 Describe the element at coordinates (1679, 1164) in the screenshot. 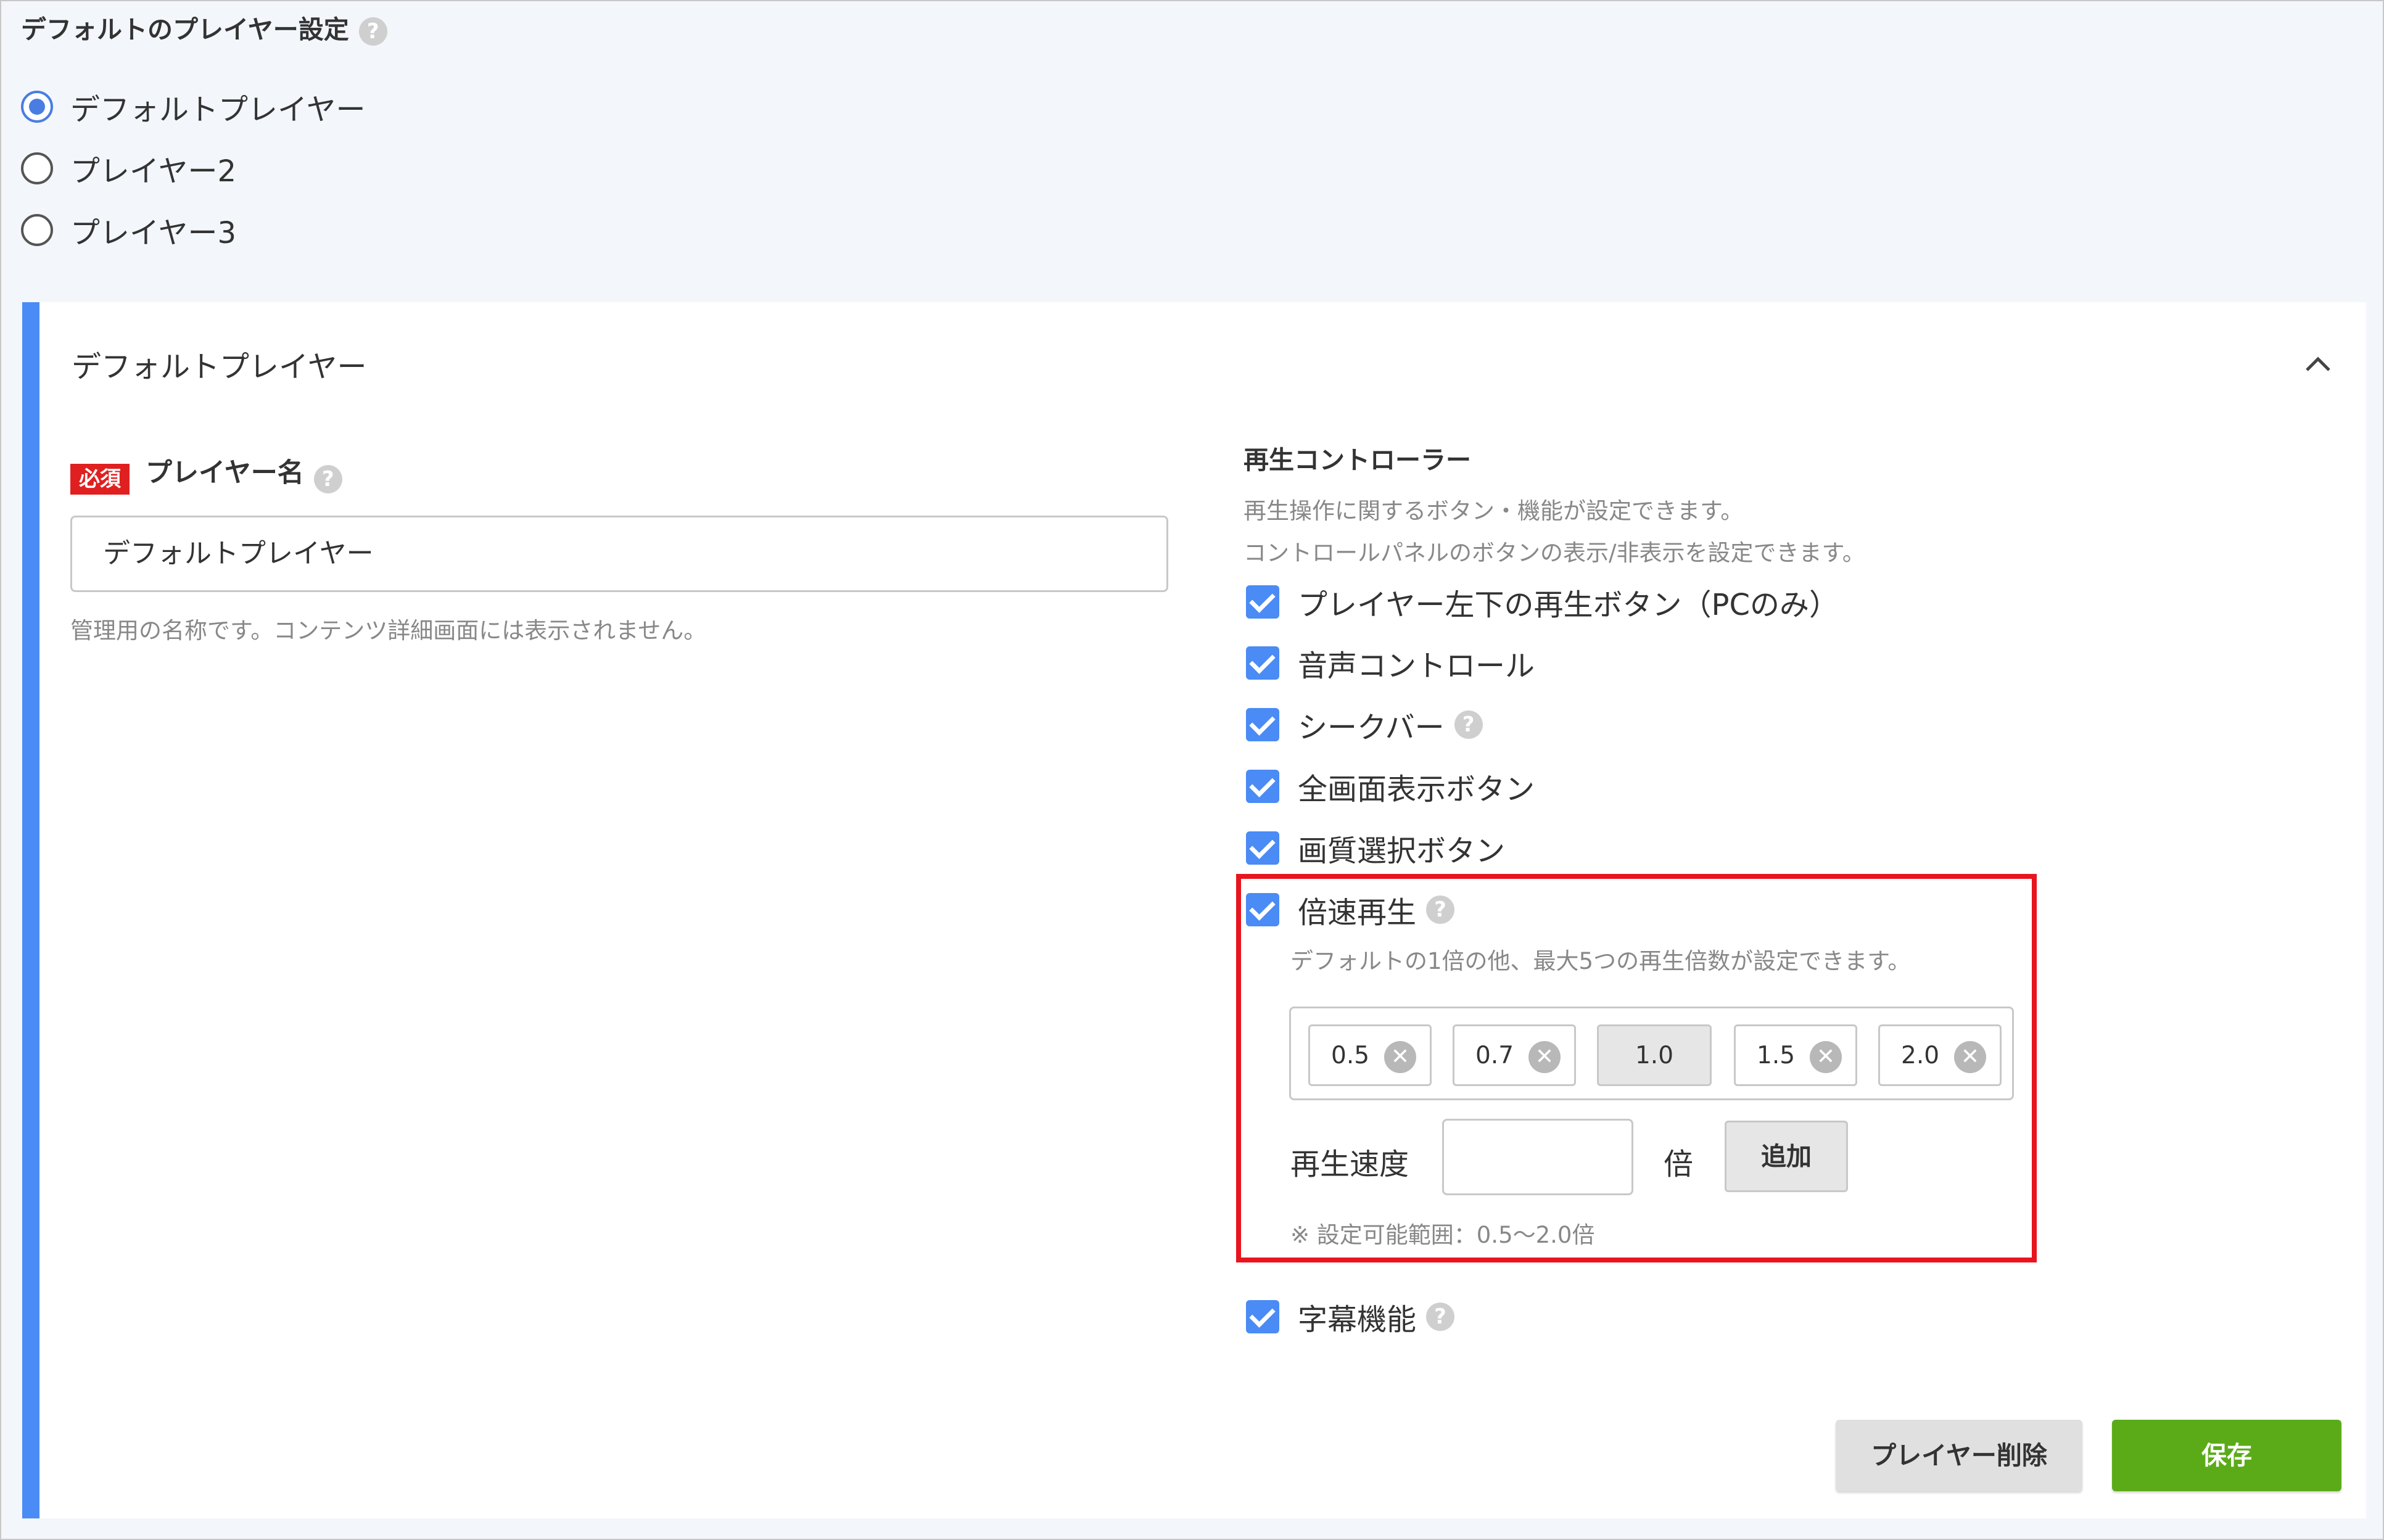

I see `speed-unit-label: 倍` at that location.